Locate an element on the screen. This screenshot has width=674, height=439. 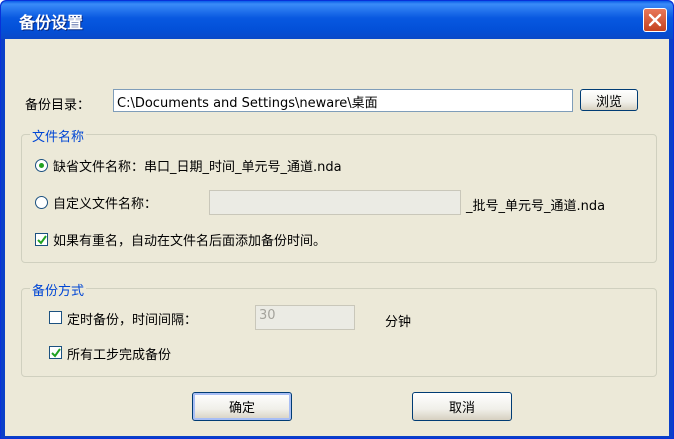
close-icon is located at coordinates (655, 20).